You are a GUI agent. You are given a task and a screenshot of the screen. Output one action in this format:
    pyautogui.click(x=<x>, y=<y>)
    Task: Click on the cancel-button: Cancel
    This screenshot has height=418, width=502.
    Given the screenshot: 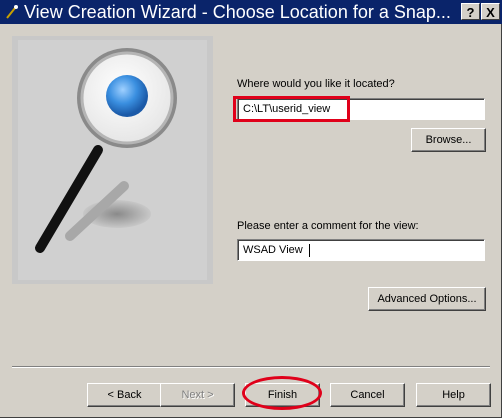 What is the action you would take?
    pyautogui.click(x=367, y=395)
    